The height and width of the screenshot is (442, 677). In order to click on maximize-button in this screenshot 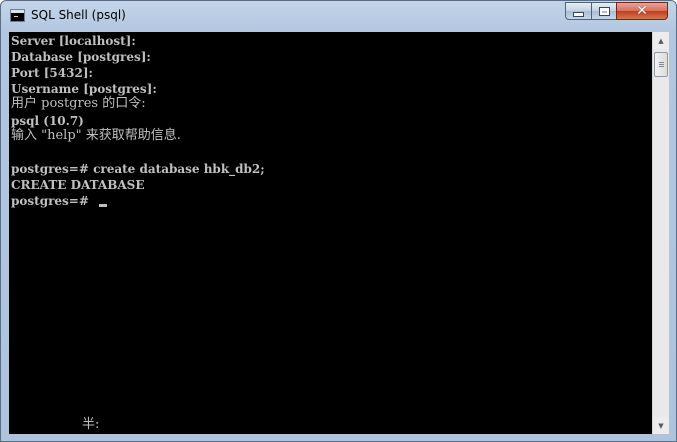, I will do `click(604, 11)`.